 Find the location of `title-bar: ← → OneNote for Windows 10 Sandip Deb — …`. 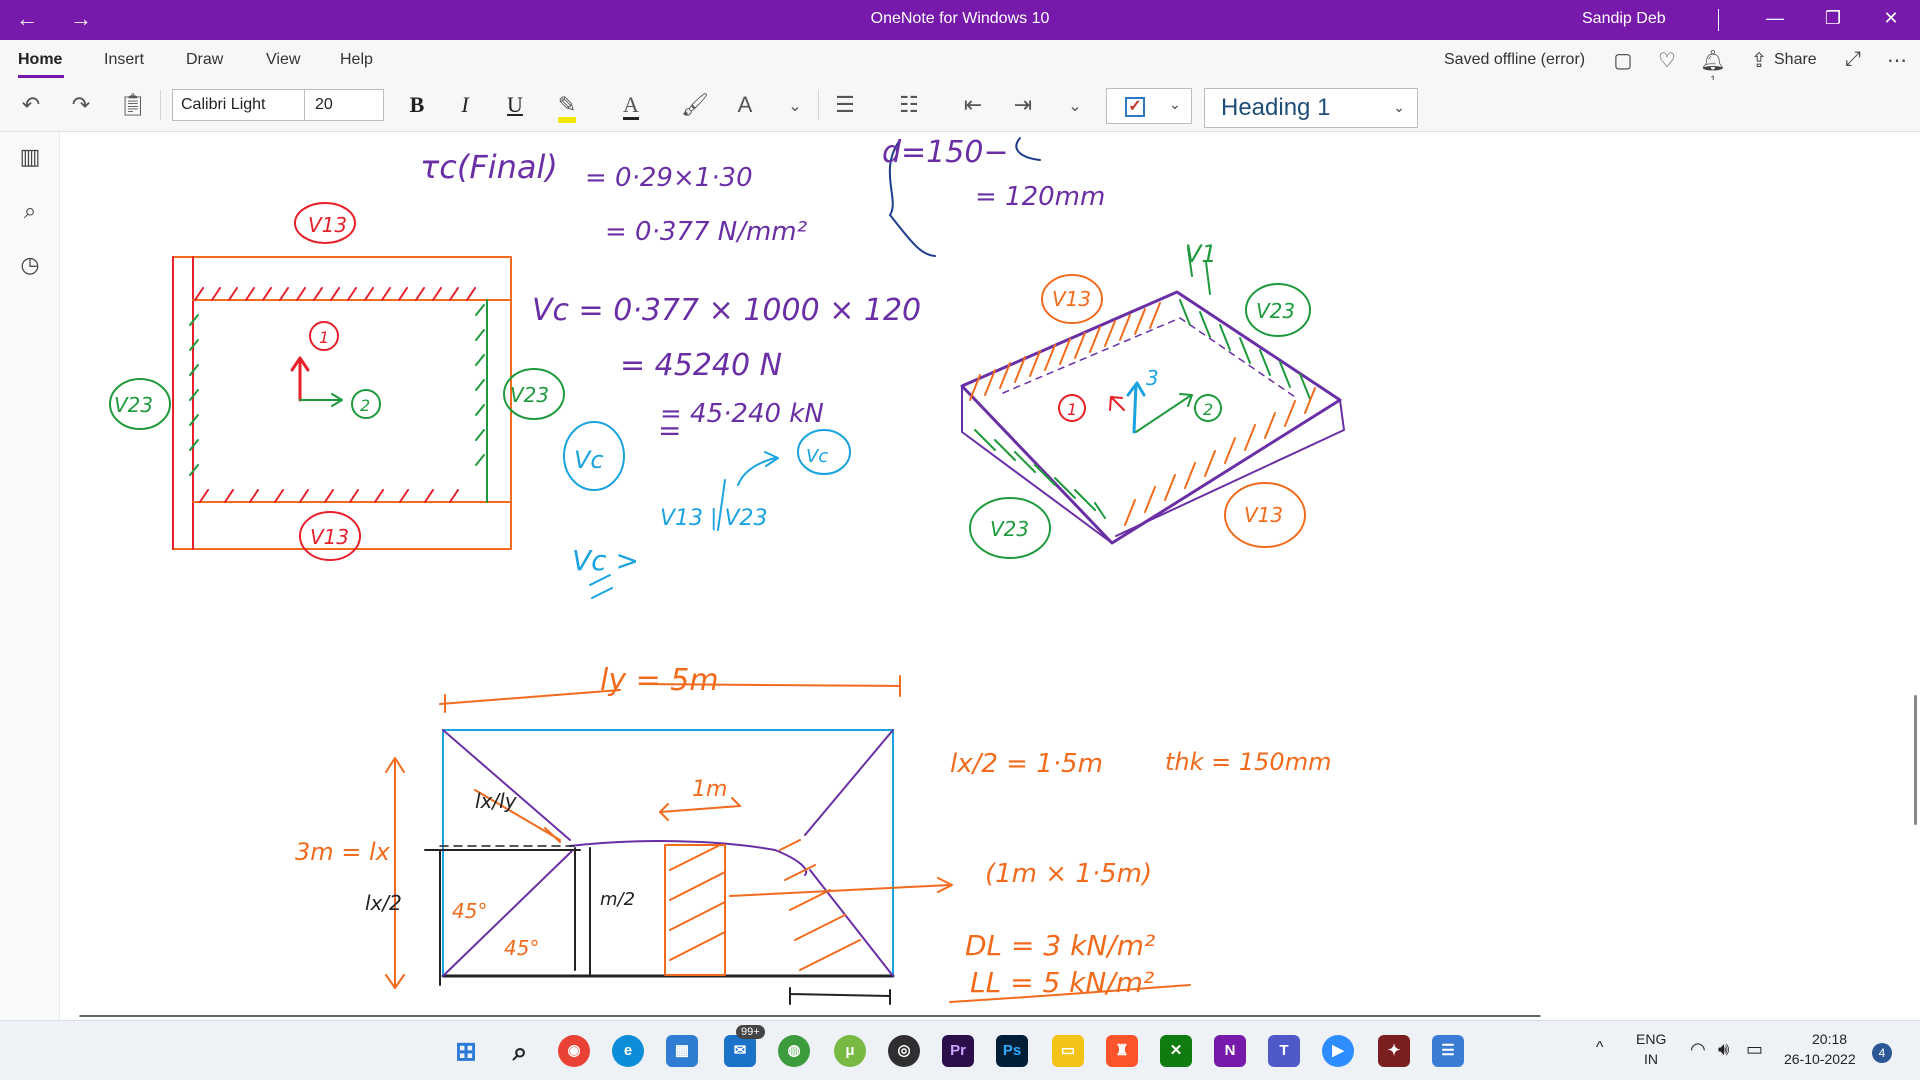

title-bar: ← → OneNote for Windows 10 Sandip Deb — … is located at coordinates (960, 20).